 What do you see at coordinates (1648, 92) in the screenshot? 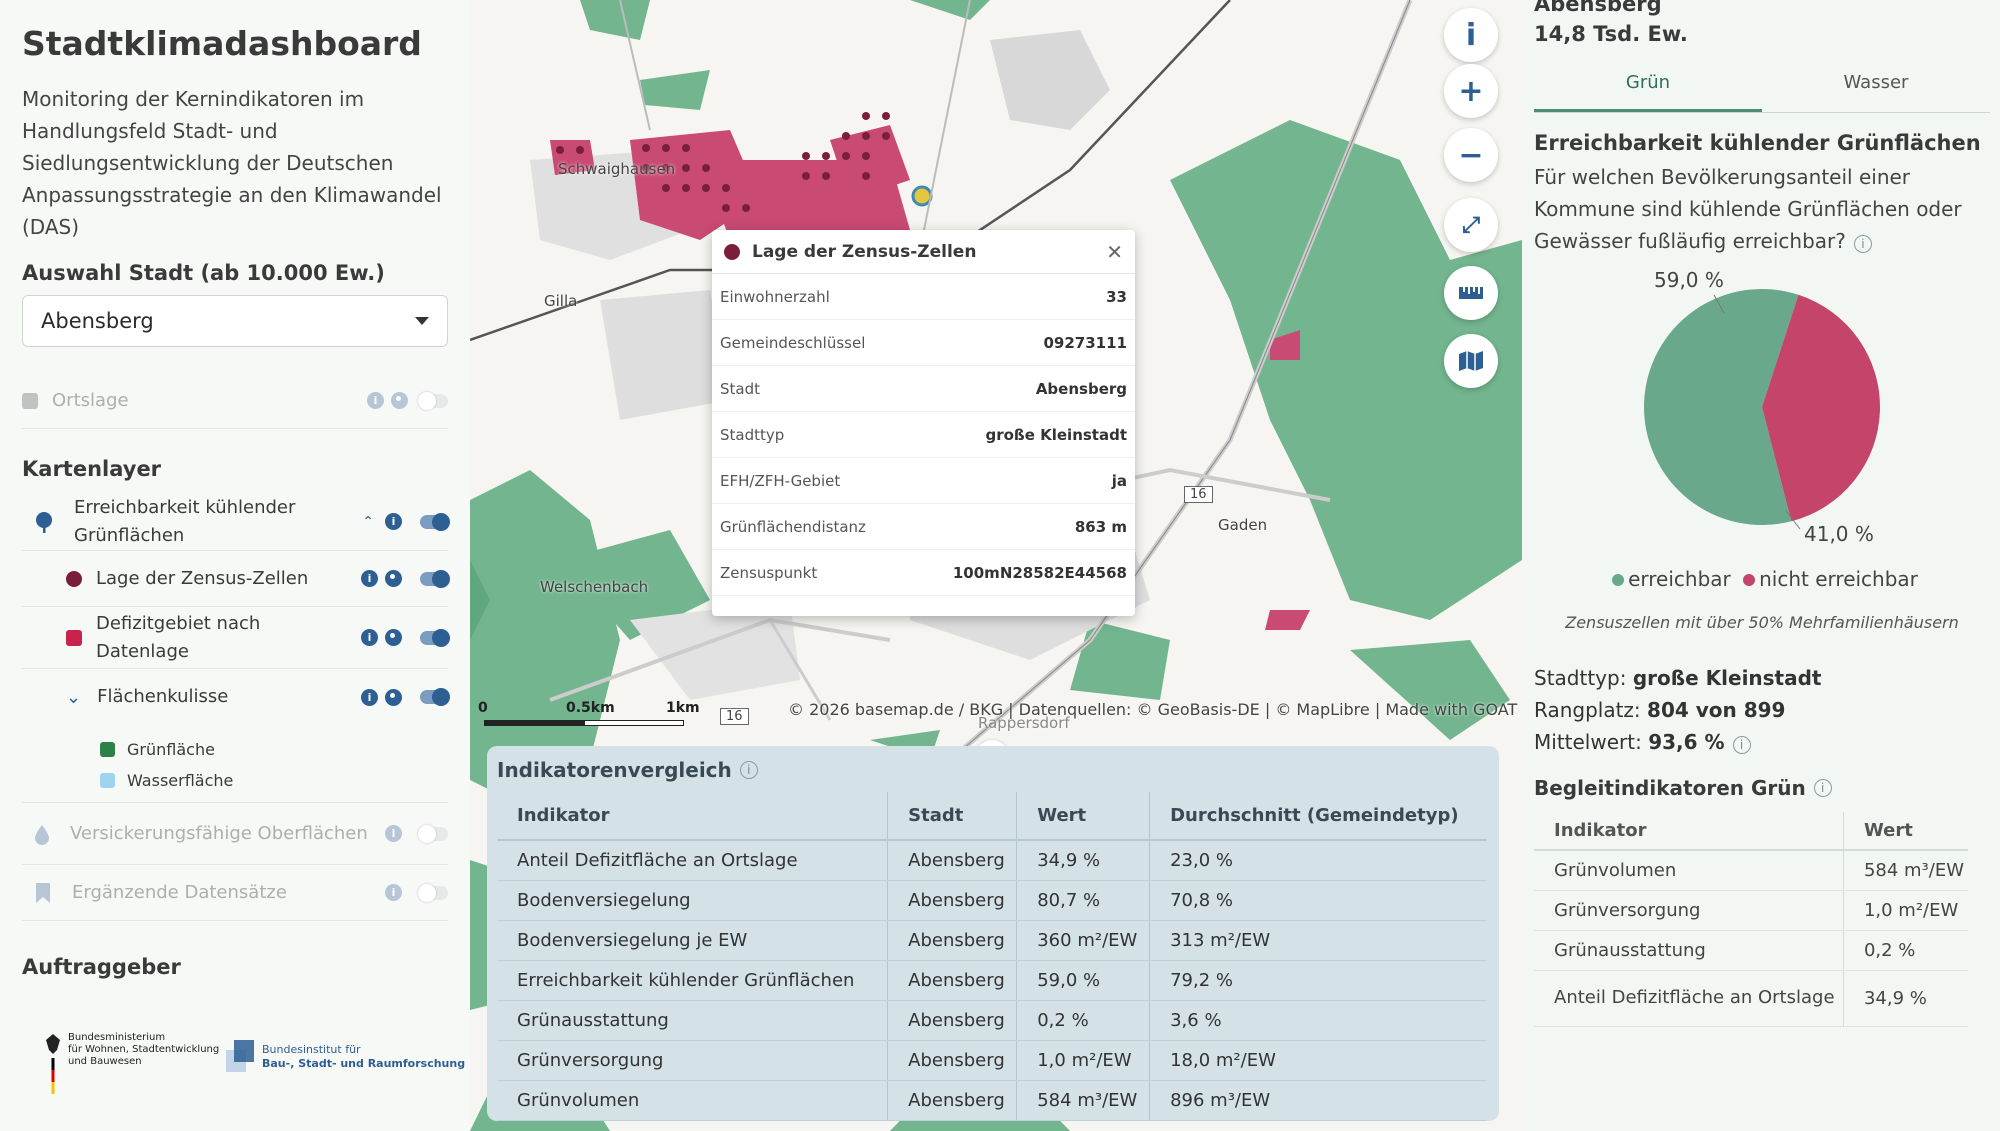
I see `tab-gruen: Grün` at bounding box center [1648, 92].